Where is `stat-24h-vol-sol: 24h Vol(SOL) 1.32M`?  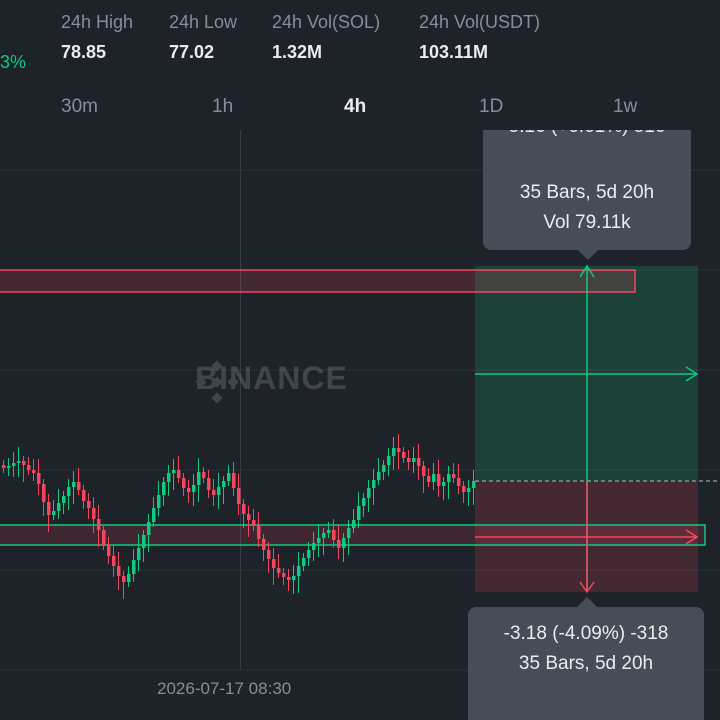 stat-24h-vol-sol: 24h Vol(SOL) 1.32M is located at coordinates (326, 37).